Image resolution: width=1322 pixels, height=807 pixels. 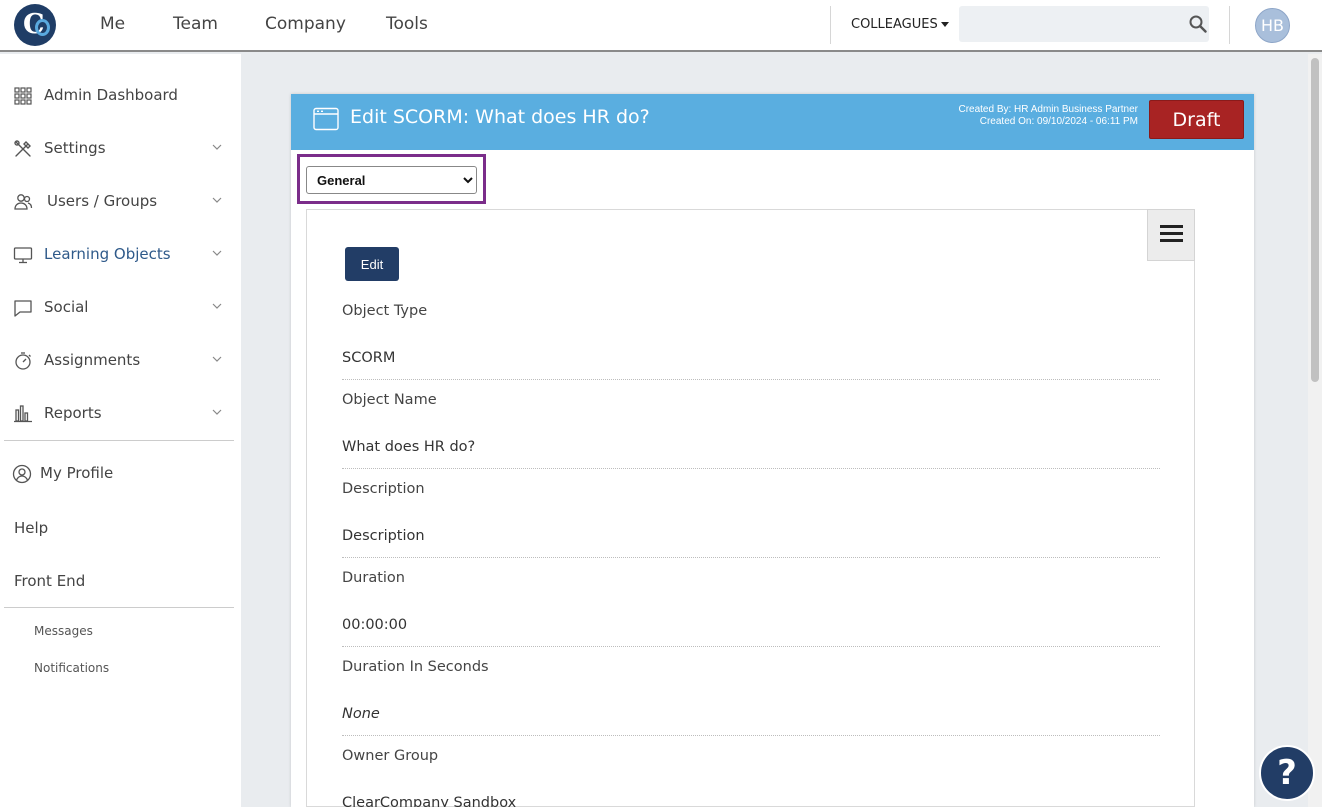 What do you see at coordinates (23, 361) in the screenshot?
I see `stopwatch-icon` at bounding box center [23, 361].